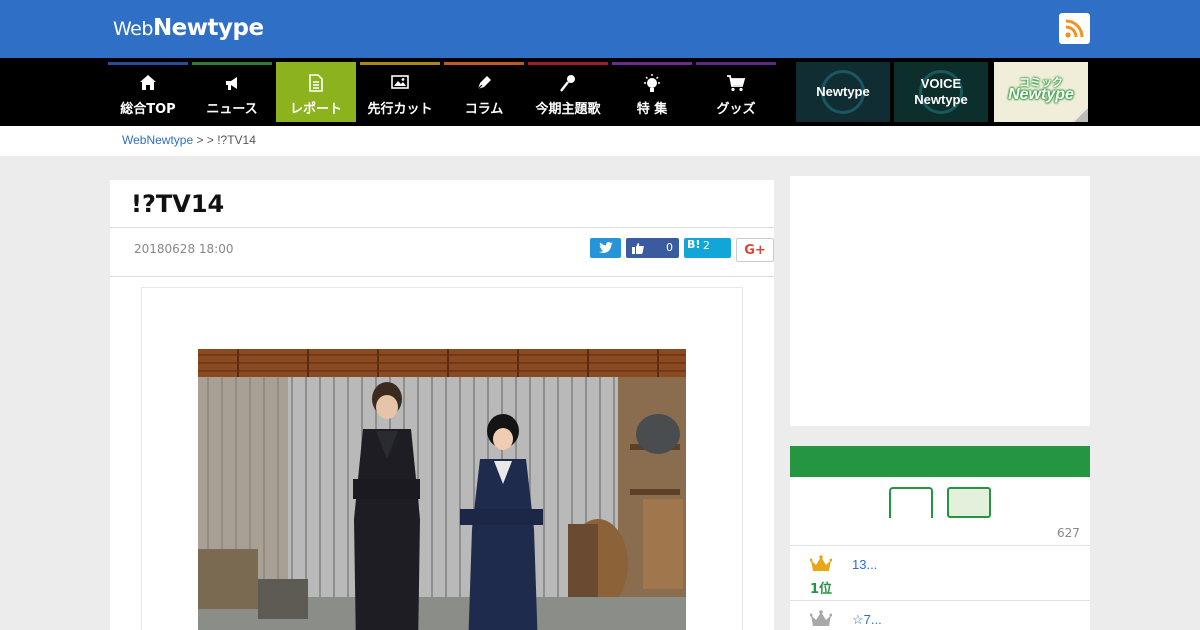 The height and width of the screenshot is (630, 1200). I want to click on ranking-count: 627, so click(1068, 533).